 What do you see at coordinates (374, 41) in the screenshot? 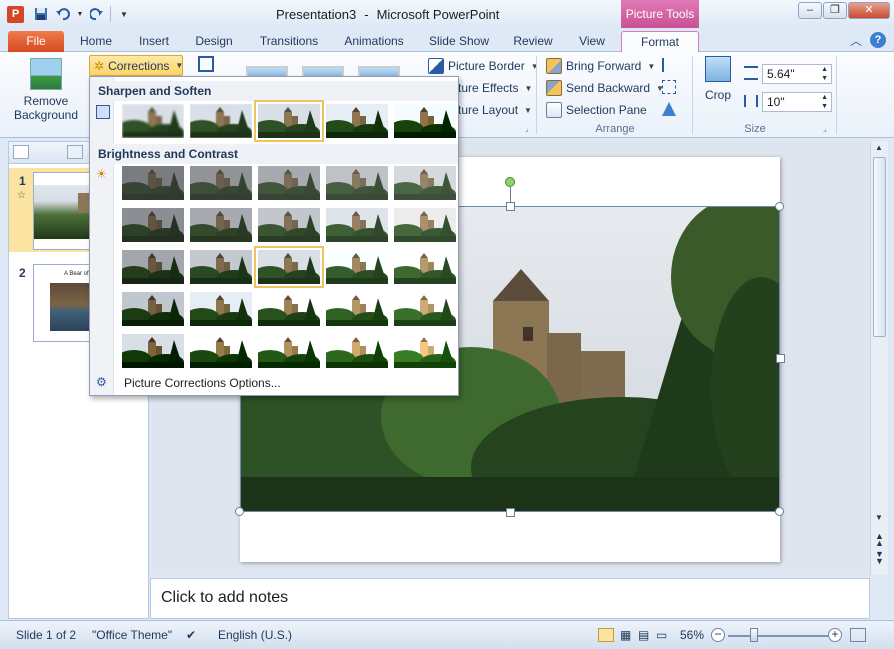
I see `tab-animations: Animations` at bounding box center [374, 41].